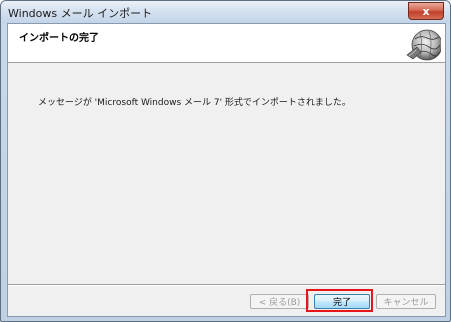  I want to click on close-icon: x, so click(426, 11).